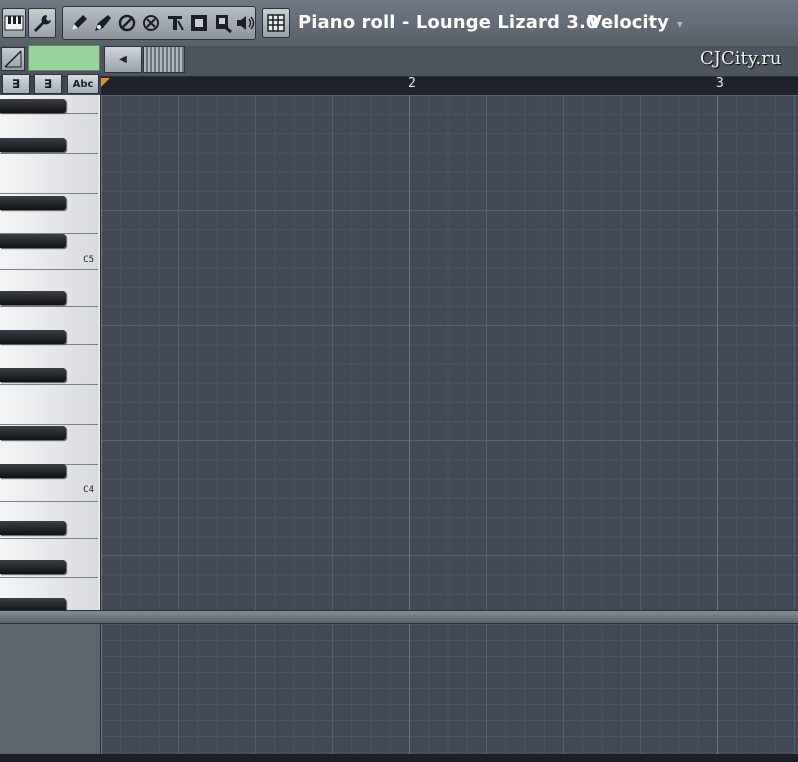  I want to click on color-indicator, so click(64, 58).